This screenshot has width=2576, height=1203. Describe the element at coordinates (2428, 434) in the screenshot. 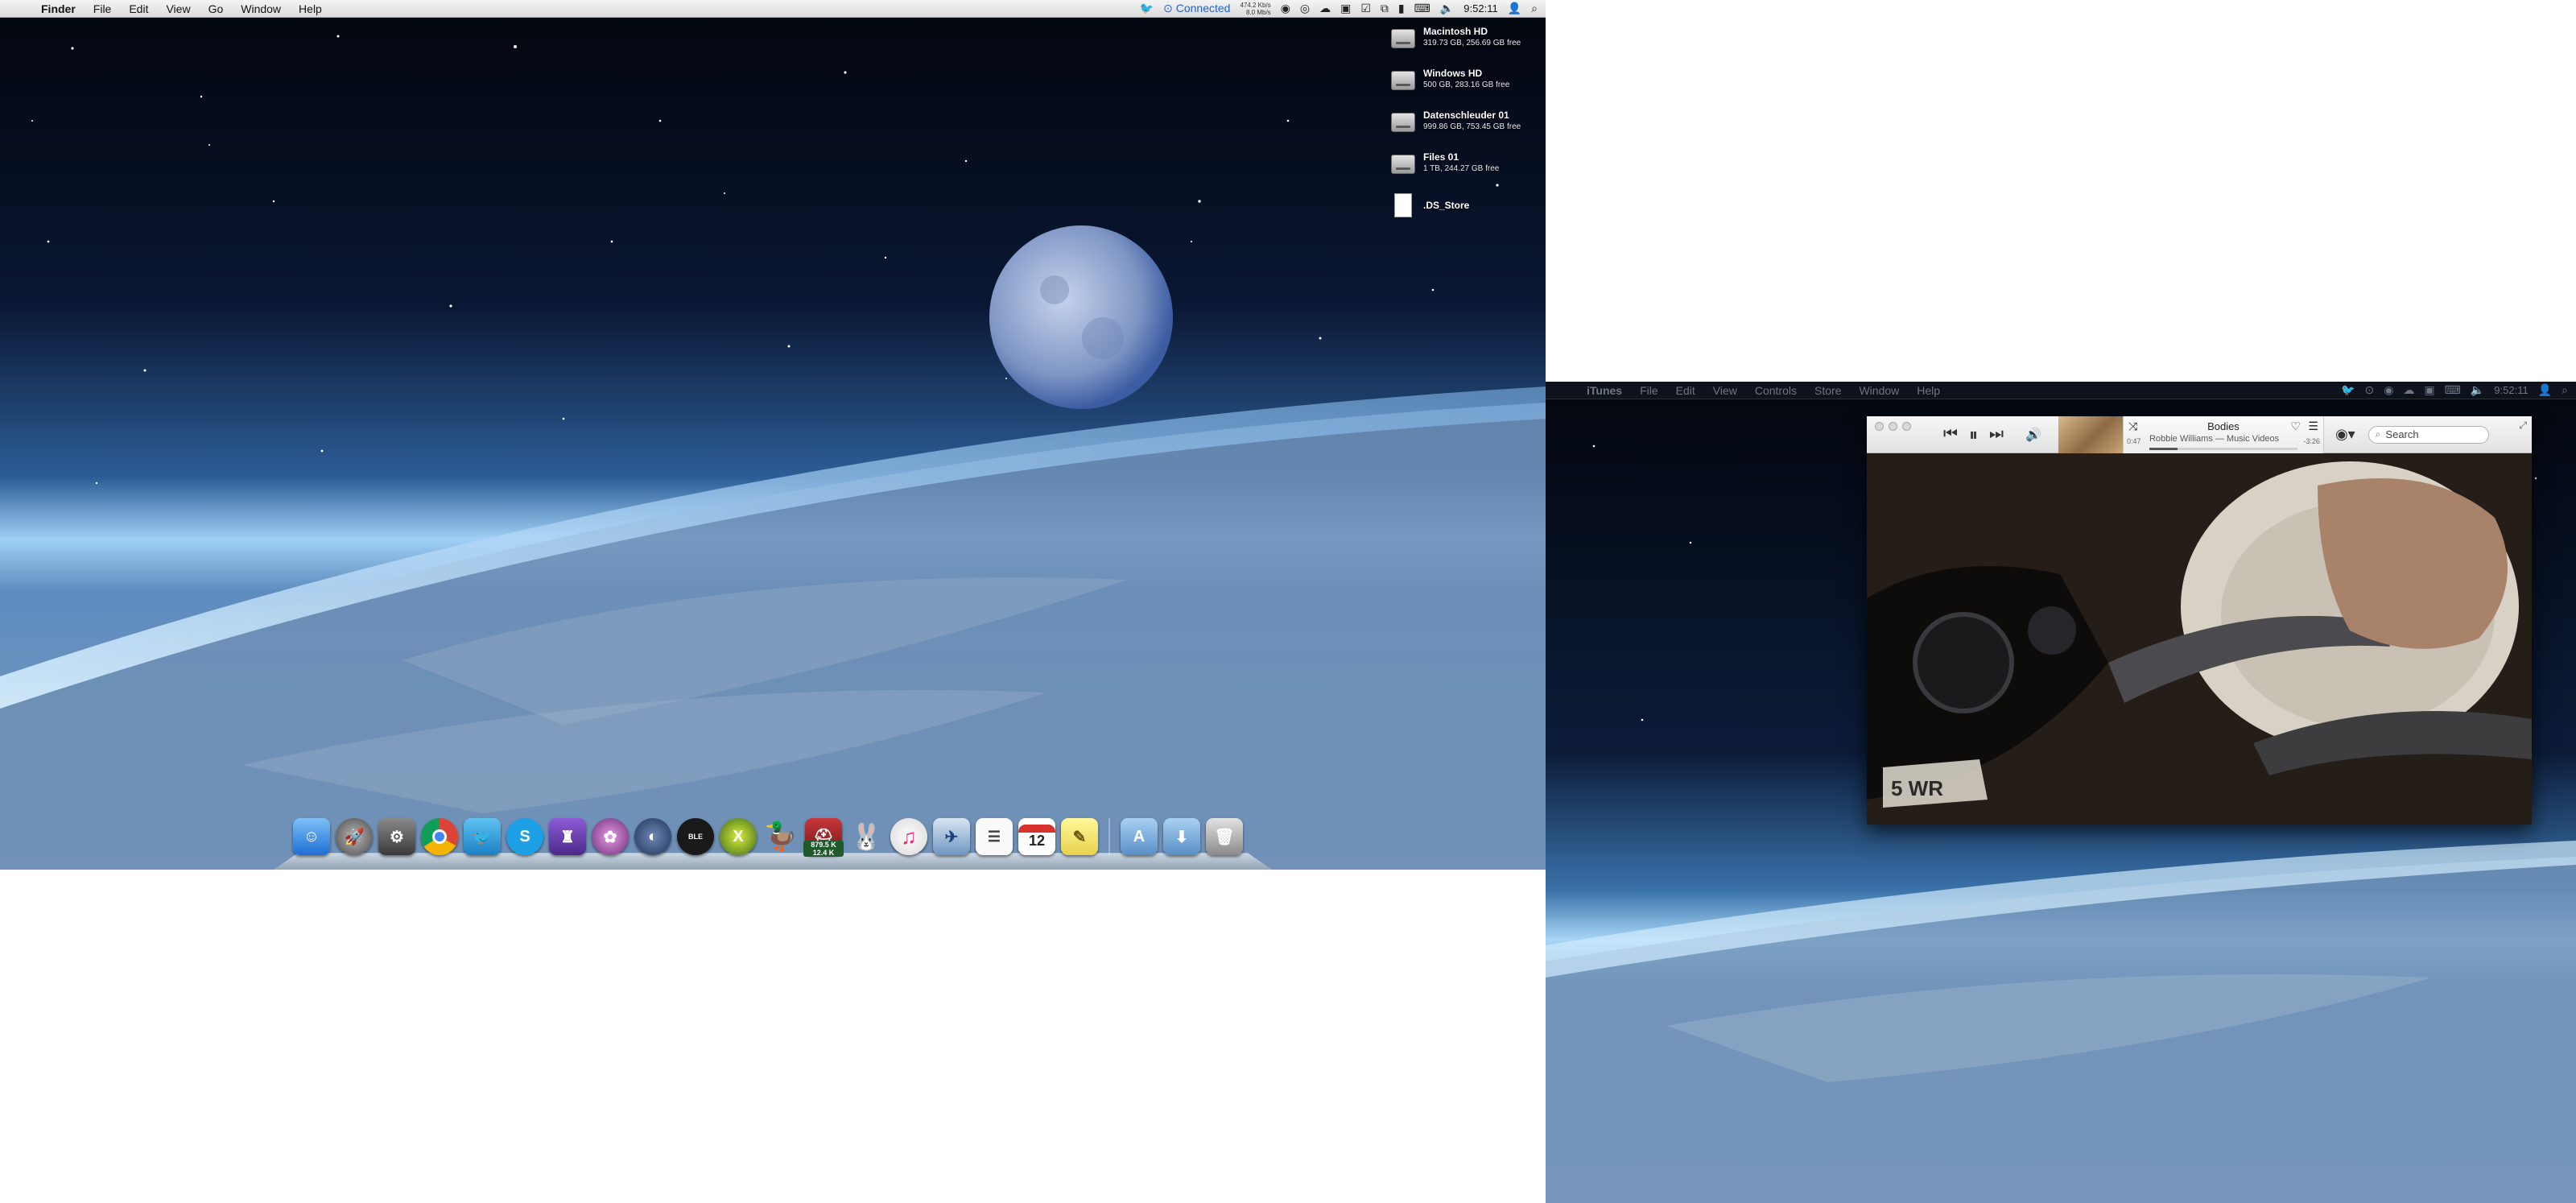

I see `search-field: ⌕ Search` at that location.